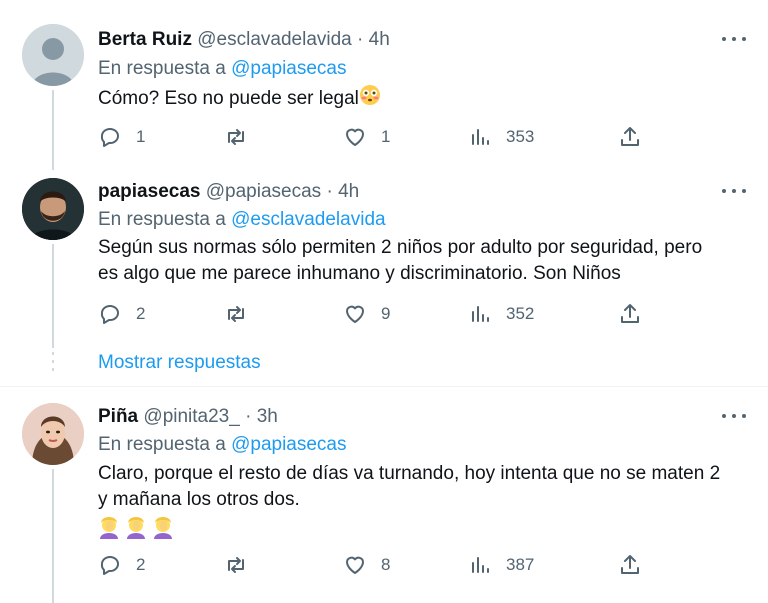 Image resolution: width=768 pixels, height=603 pixels. I want to click on user-handle: @esclavadelavida, so click(274, 39).